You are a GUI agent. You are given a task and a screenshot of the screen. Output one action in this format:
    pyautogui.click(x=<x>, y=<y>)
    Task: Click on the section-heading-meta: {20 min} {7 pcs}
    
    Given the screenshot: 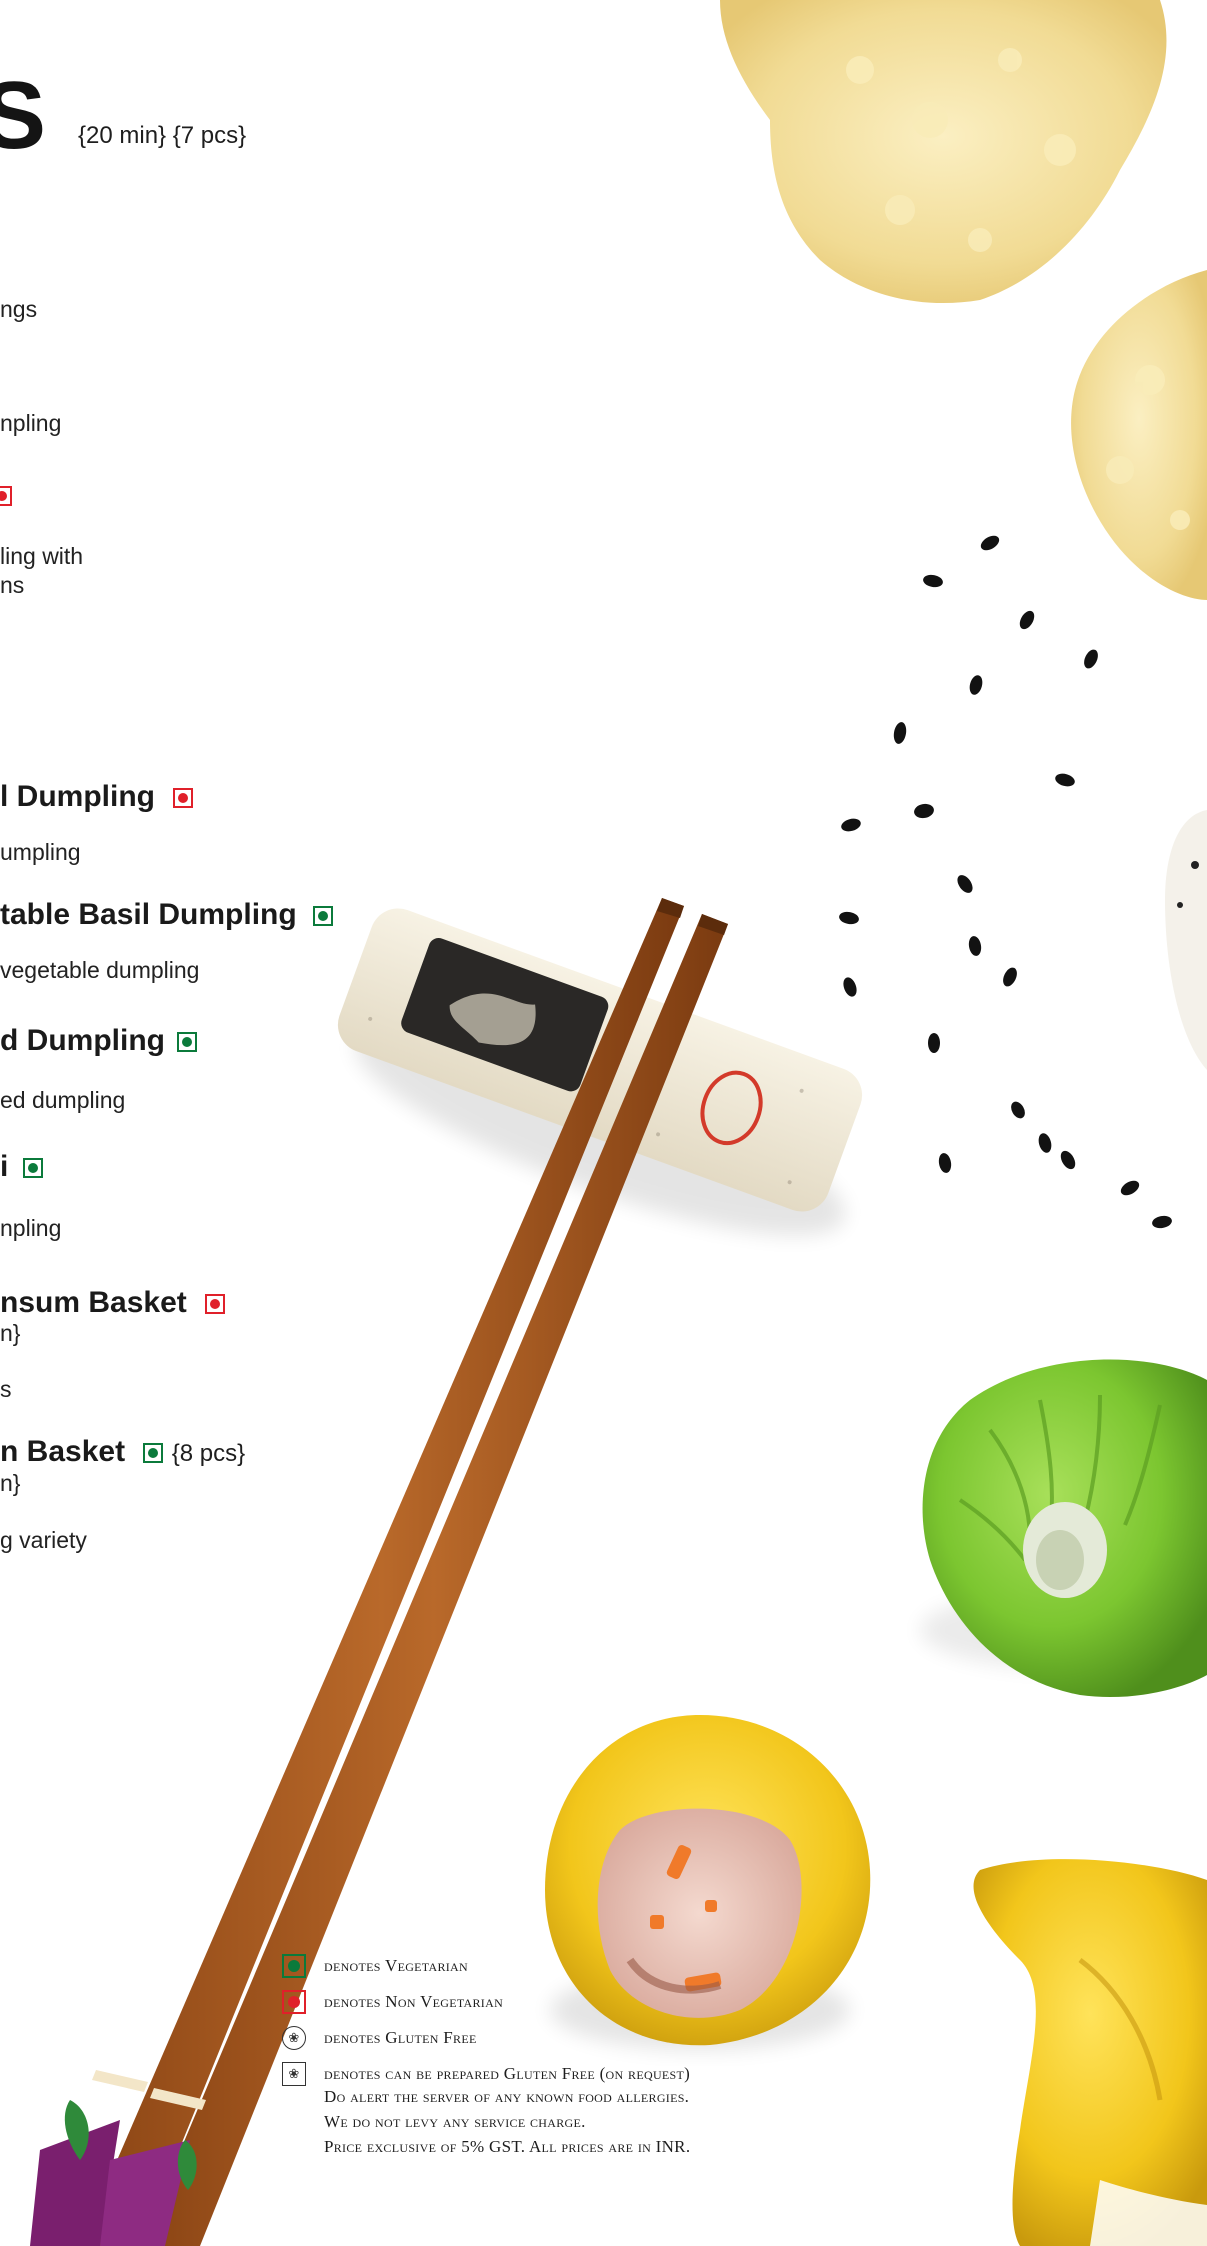 What is the action you would take?
    pyautogui.click(x=162, y=135)
    